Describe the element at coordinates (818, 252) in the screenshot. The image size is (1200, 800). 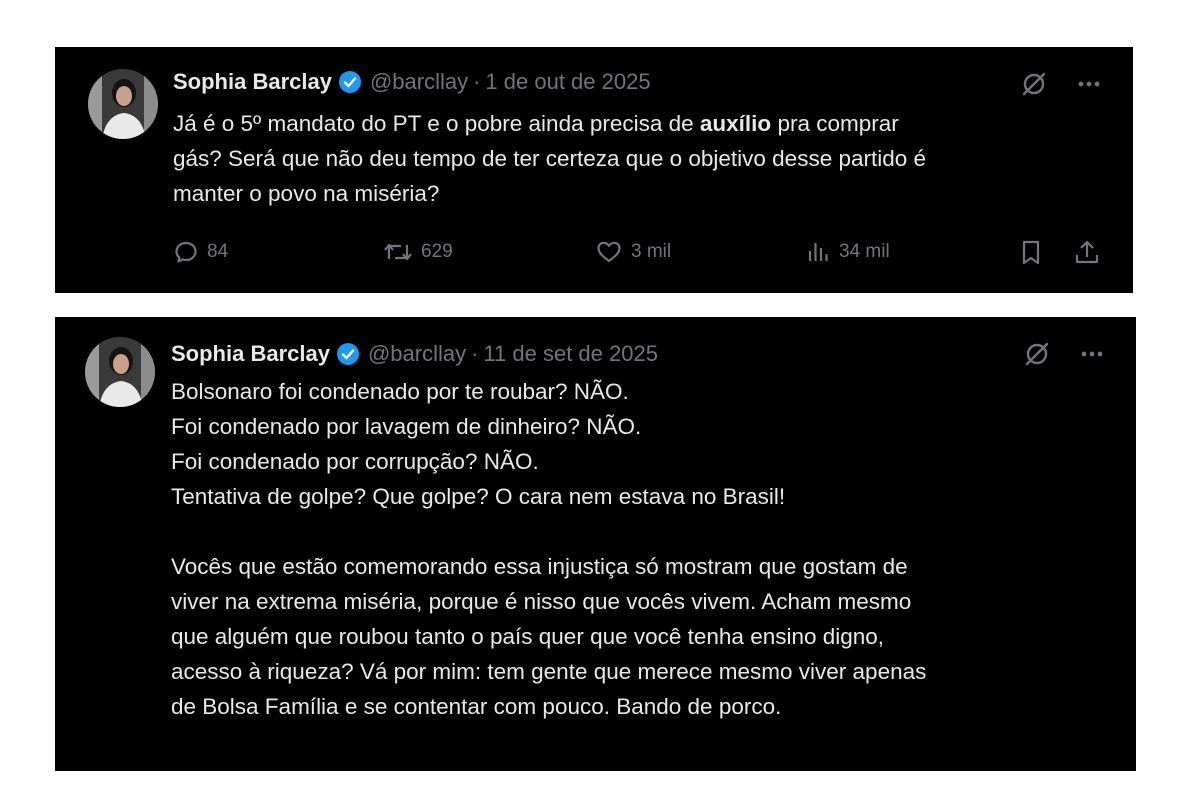
I see `views-icon` at that location.